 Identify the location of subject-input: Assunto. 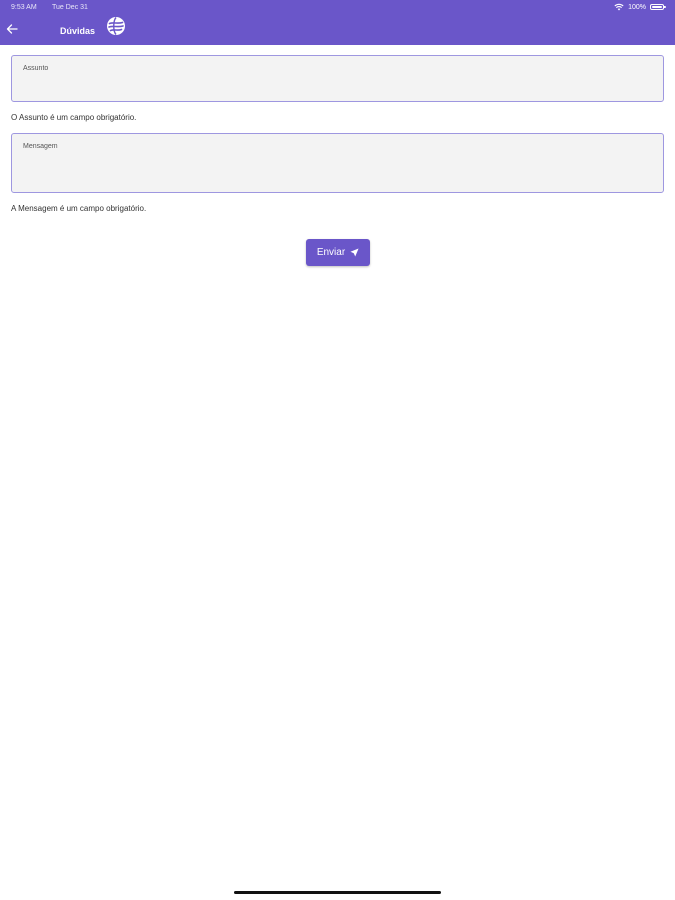
(337, 78).